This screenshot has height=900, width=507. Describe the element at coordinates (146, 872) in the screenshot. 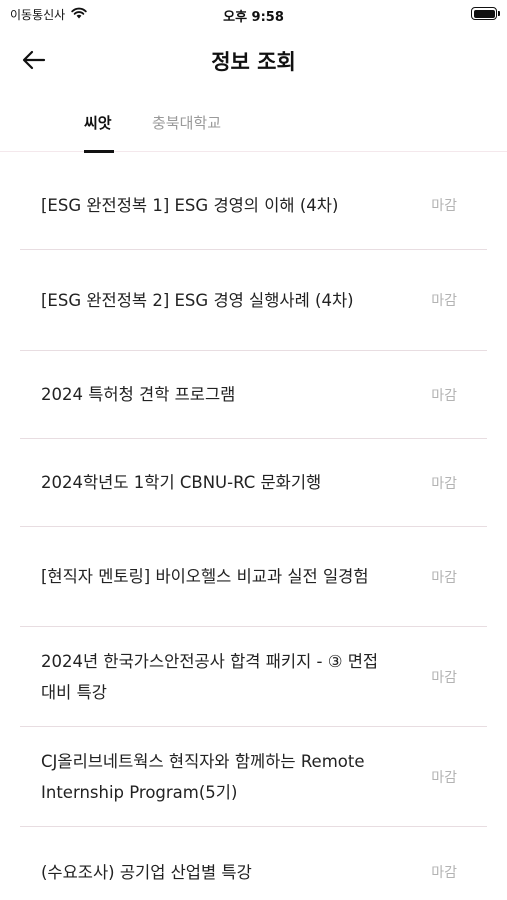

I see `item-title: (수요조사) 공기업 산업별 특강` at that location.